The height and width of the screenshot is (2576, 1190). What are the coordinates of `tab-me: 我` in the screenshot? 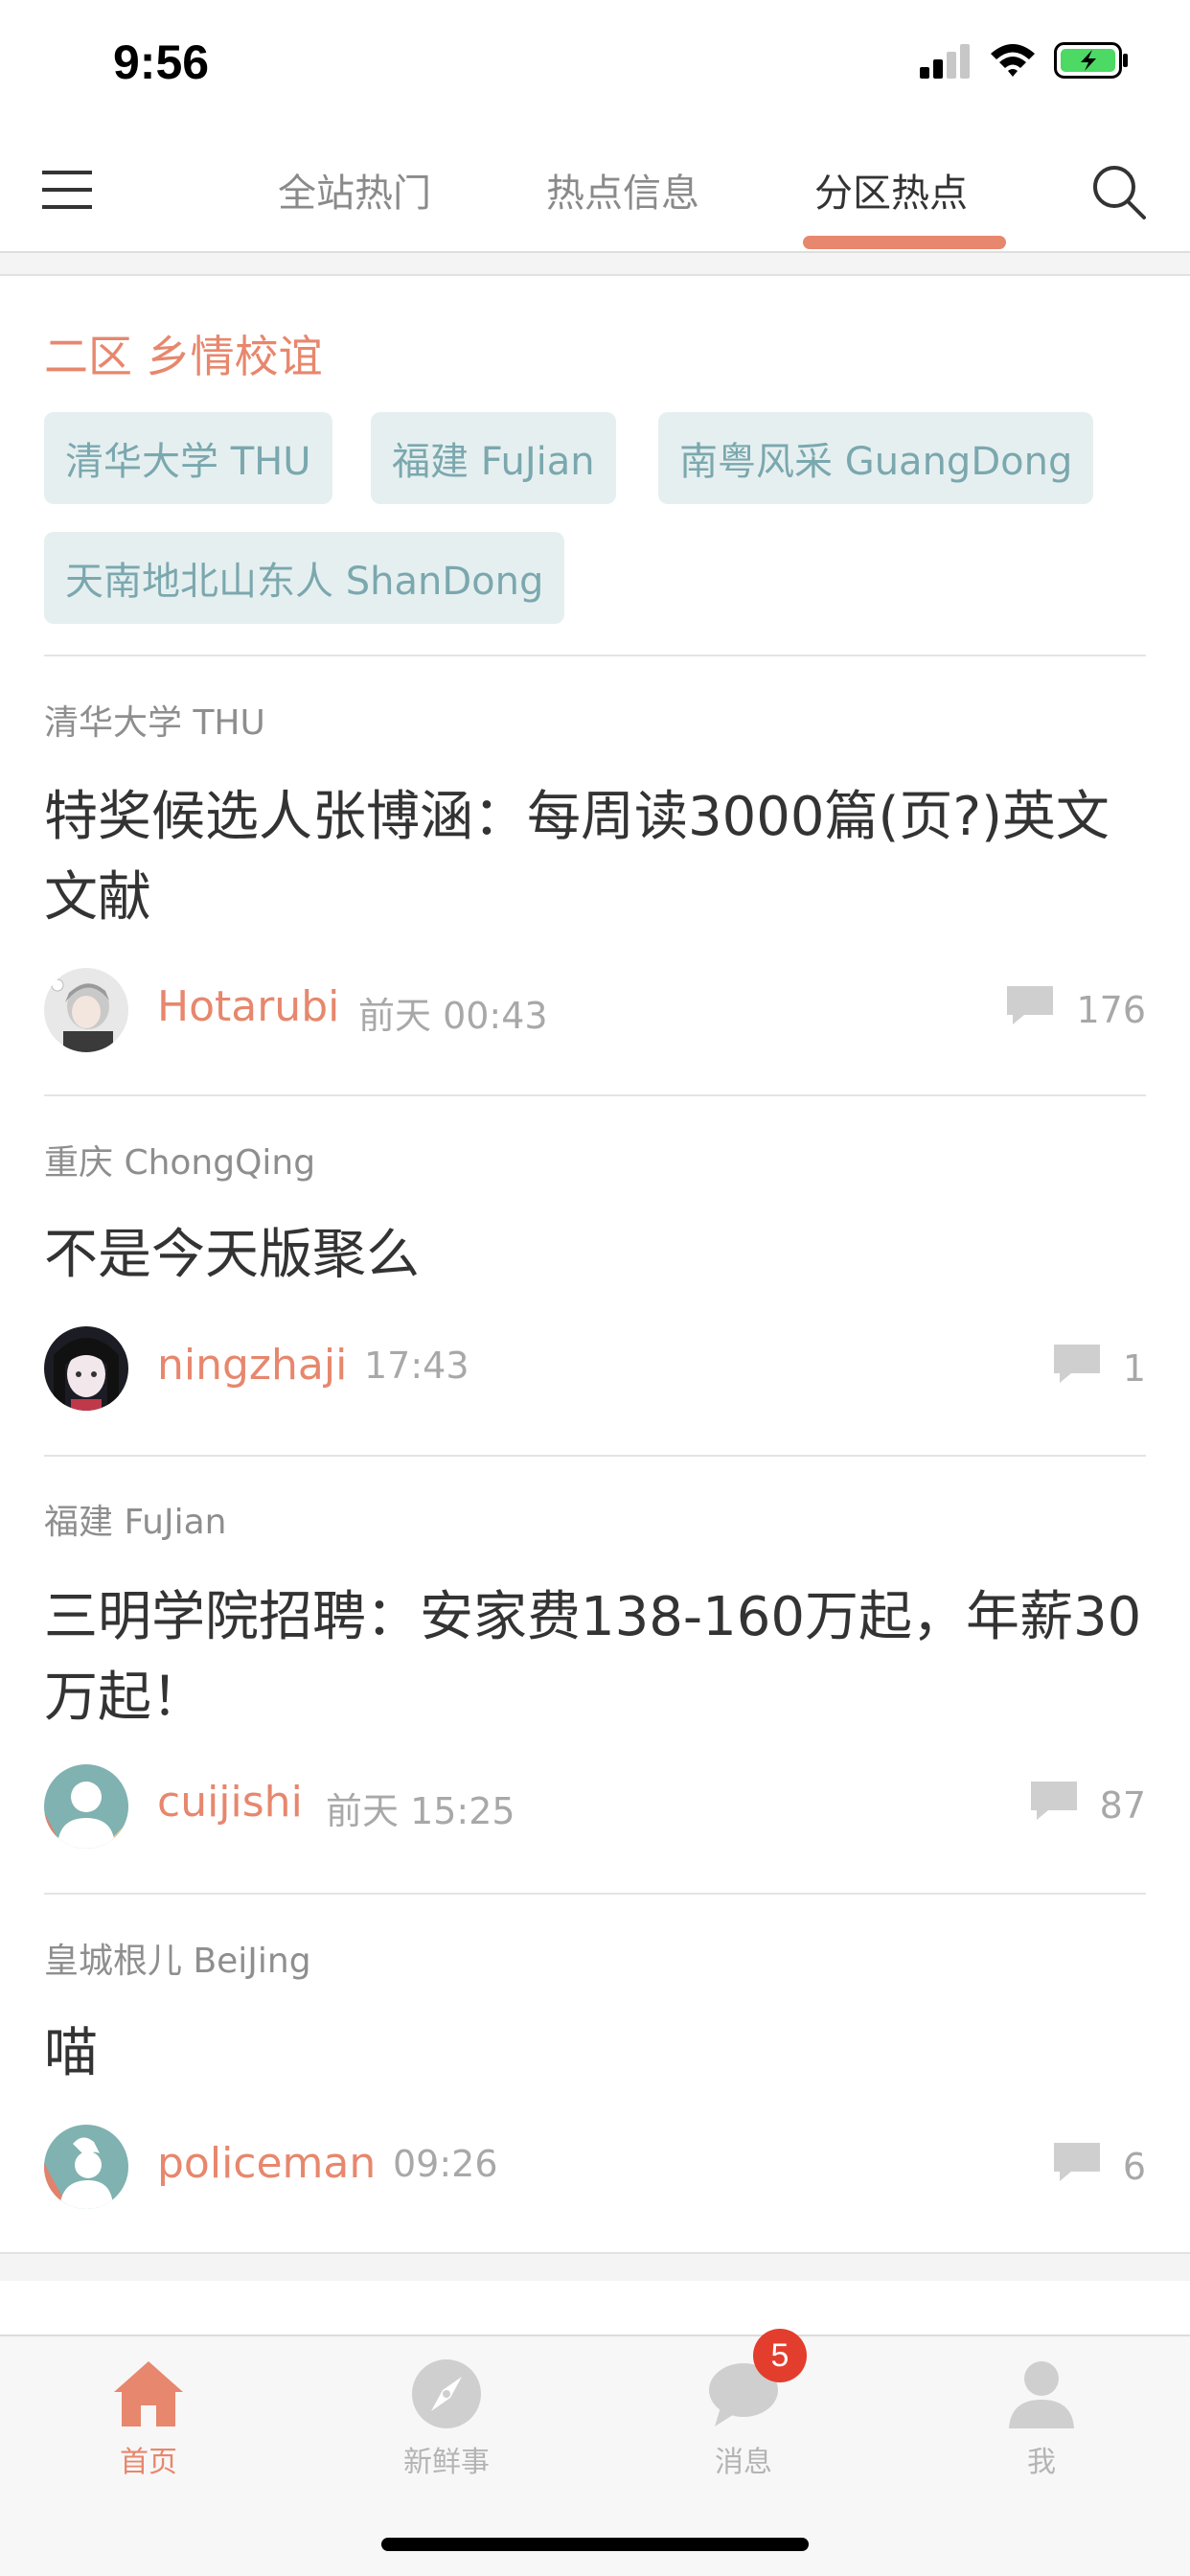 It's located at (1041, 2418).